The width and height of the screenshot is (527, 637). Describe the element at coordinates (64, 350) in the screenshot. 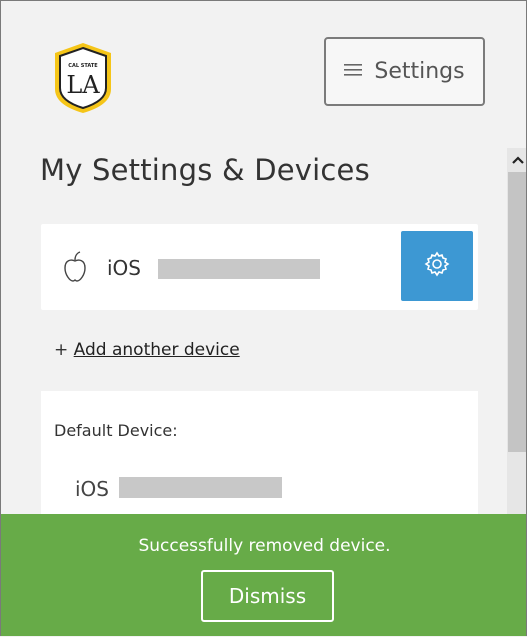

I see `add-device-prefix: +` at that location.